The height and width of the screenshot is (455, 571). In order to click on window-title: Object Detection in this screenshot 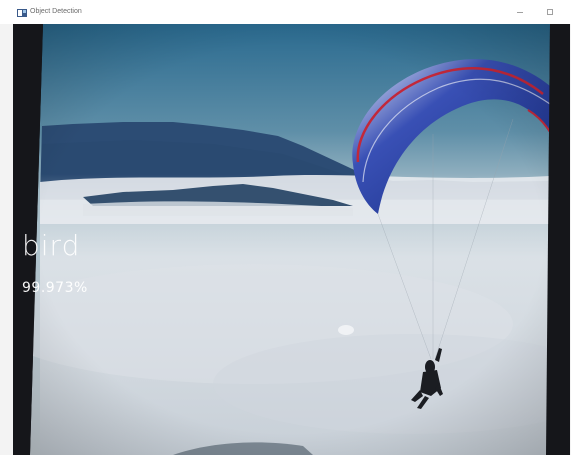, I will do `click(56, 11)`.